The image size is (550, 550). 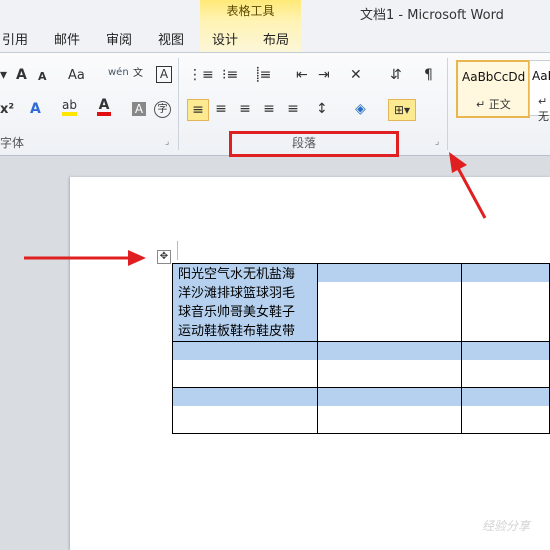 I want to click on diagonal-arrow-shaft, so click(x=471, y=193).